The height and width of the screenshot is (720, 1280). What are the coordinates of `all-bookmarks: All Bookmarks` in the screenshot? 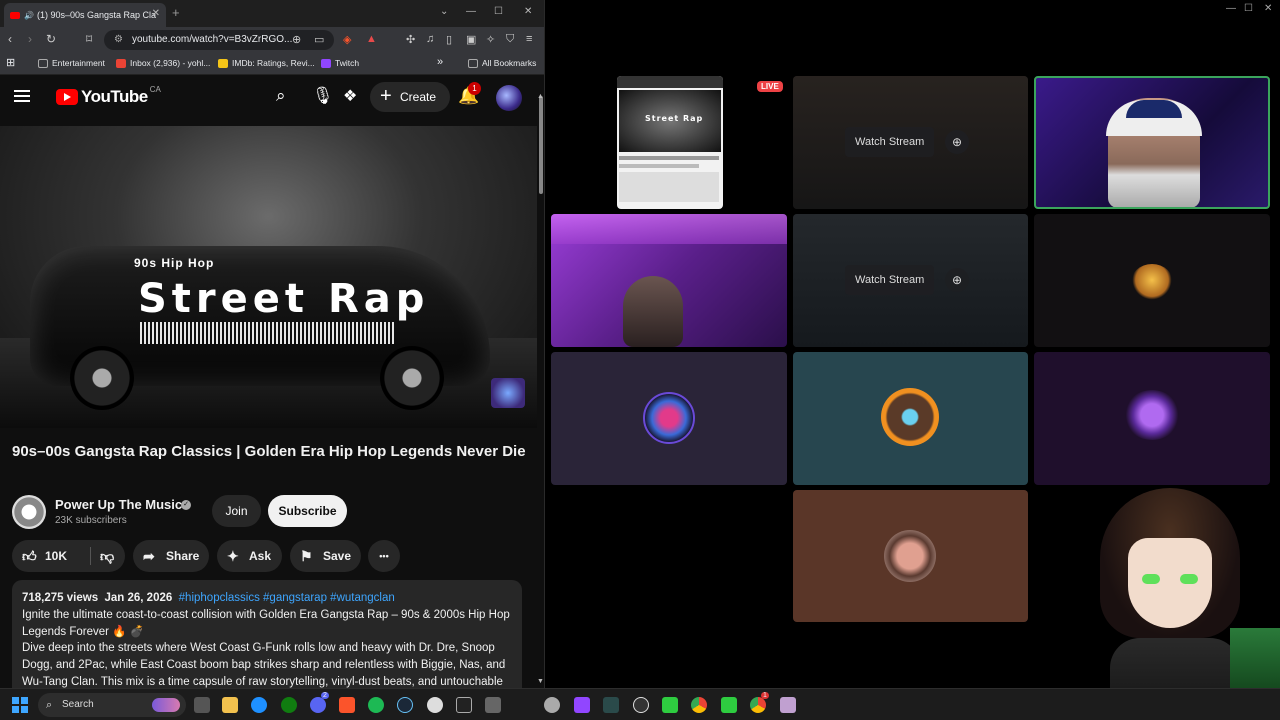 It's located at (502, 63).